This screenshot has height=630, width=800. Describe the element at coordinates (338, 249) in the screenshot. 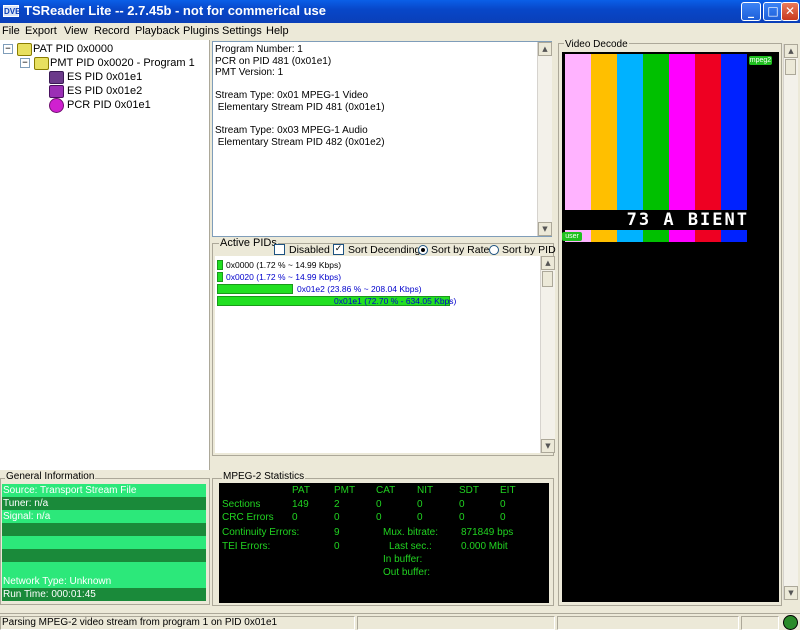

I see `sort-descending-checkbox: ✓` at that location.